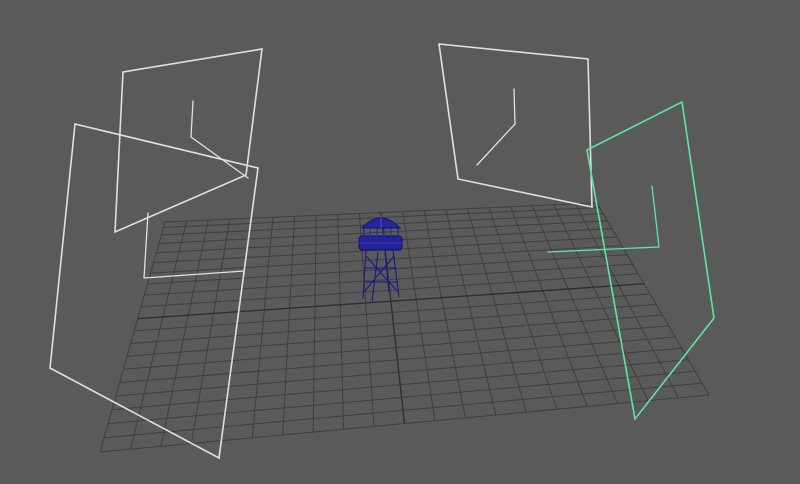 The height and width of the screenshot is (484, 800). Describe the element at coordinates (219, 139) in the screenshot. I see `camera-1-path` at that location.